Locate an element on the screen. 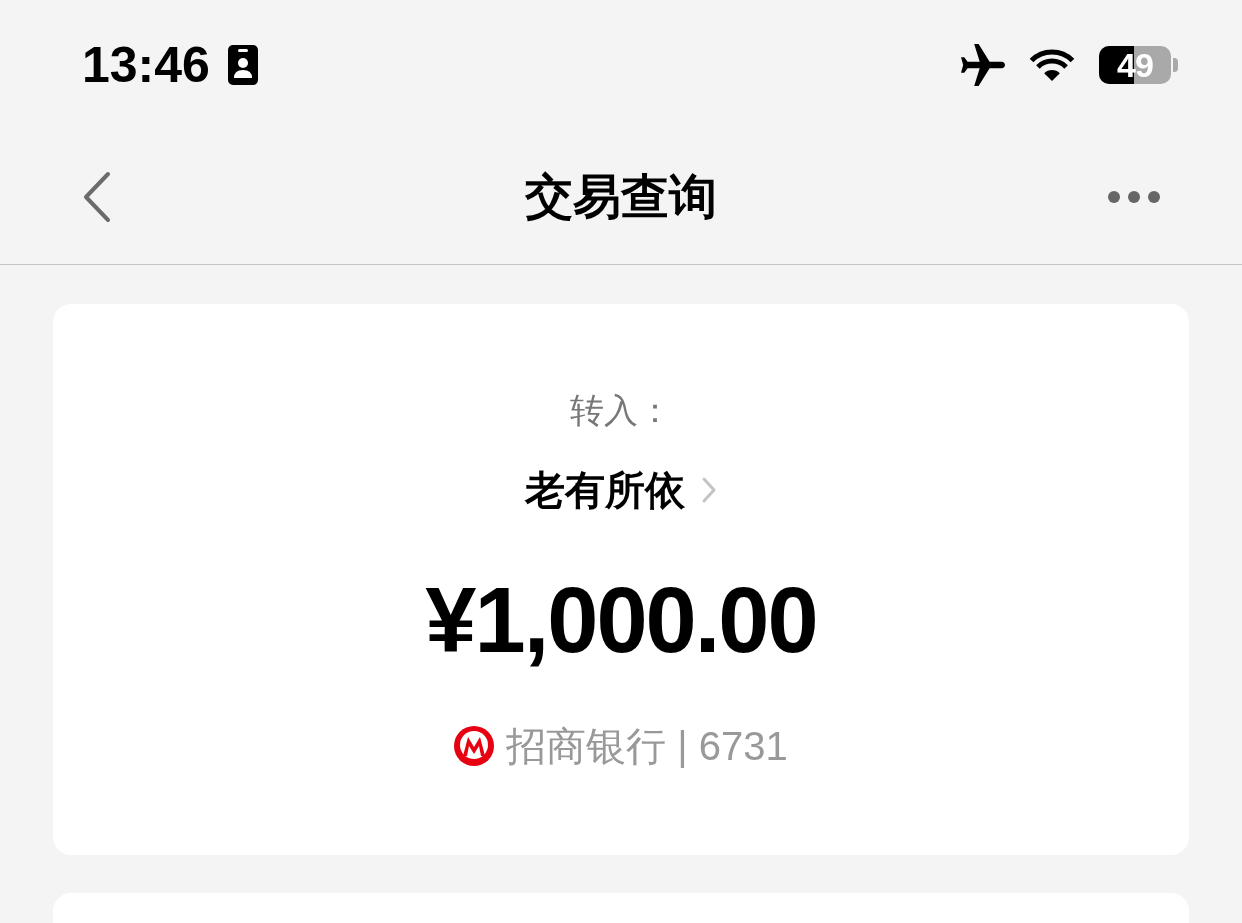  bank-account-text: 招商银行 | 6731 is located at coordinates (647, 746).